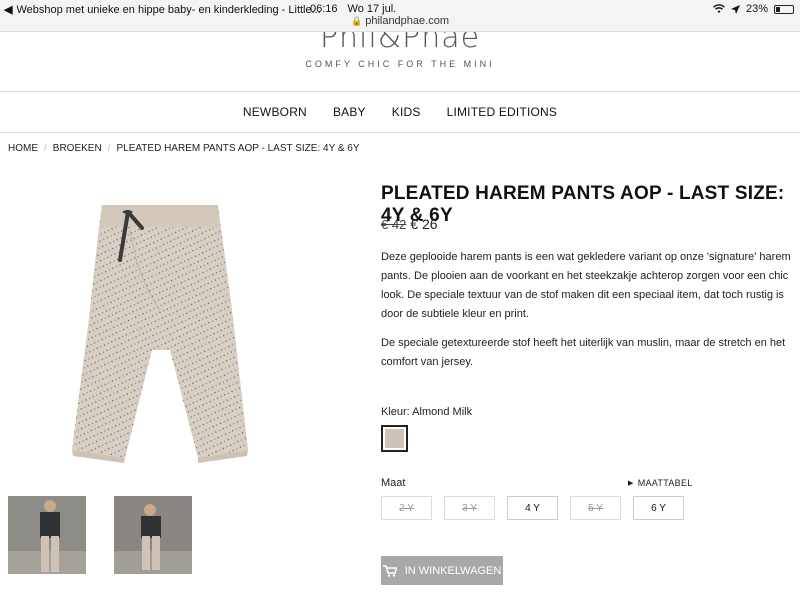  I want to click on url-text: philandphae.com, so click(407, 21).